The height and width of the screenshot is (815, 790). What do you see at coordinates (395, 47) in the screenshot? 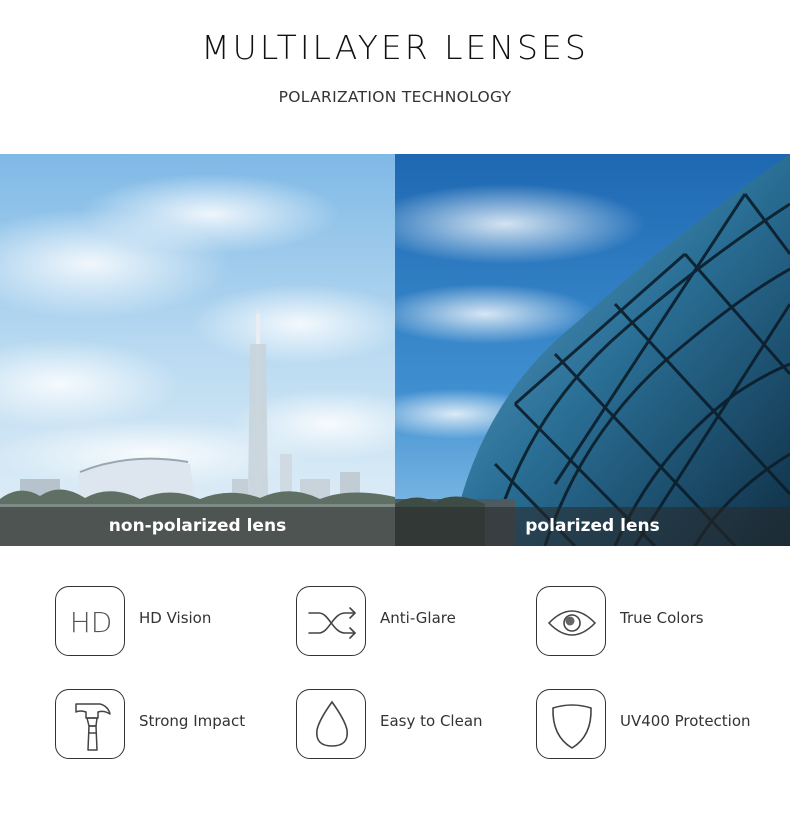
I see `page-title: MULTILAYER LENSES` at bounding box center [395, 47].